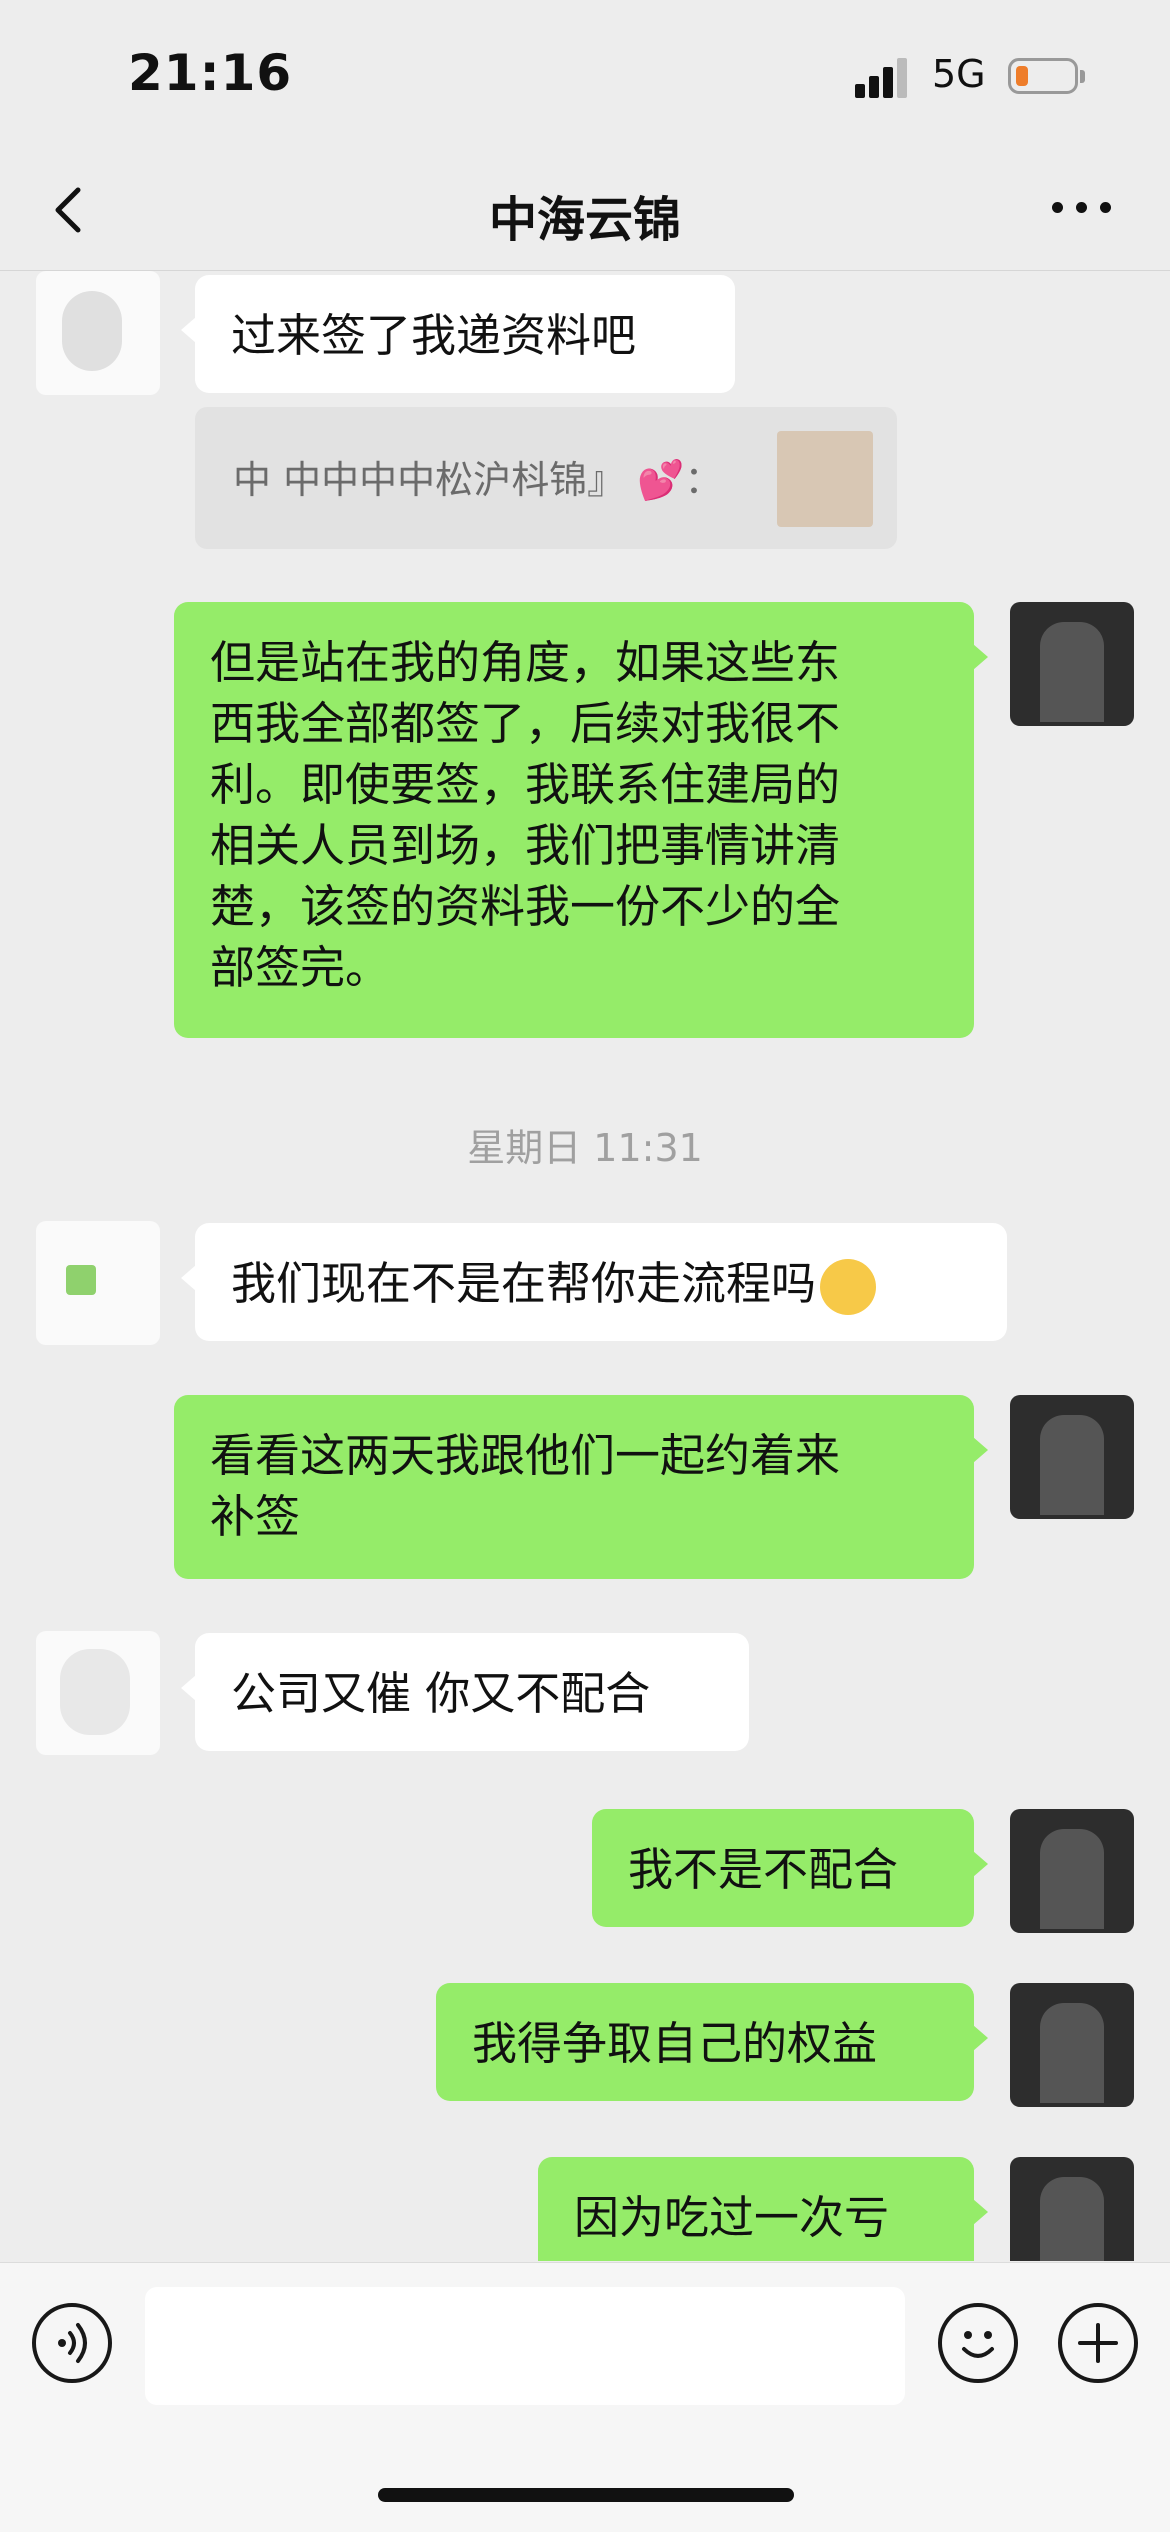 Image resolution: width=1170 pixels, height=2532 pixels. I want to click on plus-icon, so click(1098, 2343).